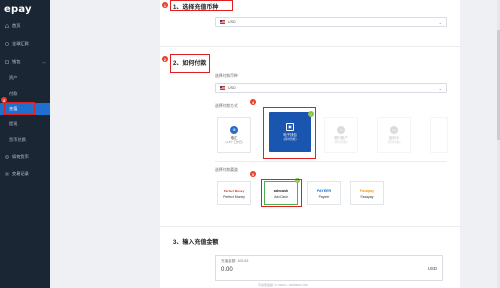  Describe the element at coordinates (253, 174) in the screenshot. I see `step-badge-5: 5` at that location.